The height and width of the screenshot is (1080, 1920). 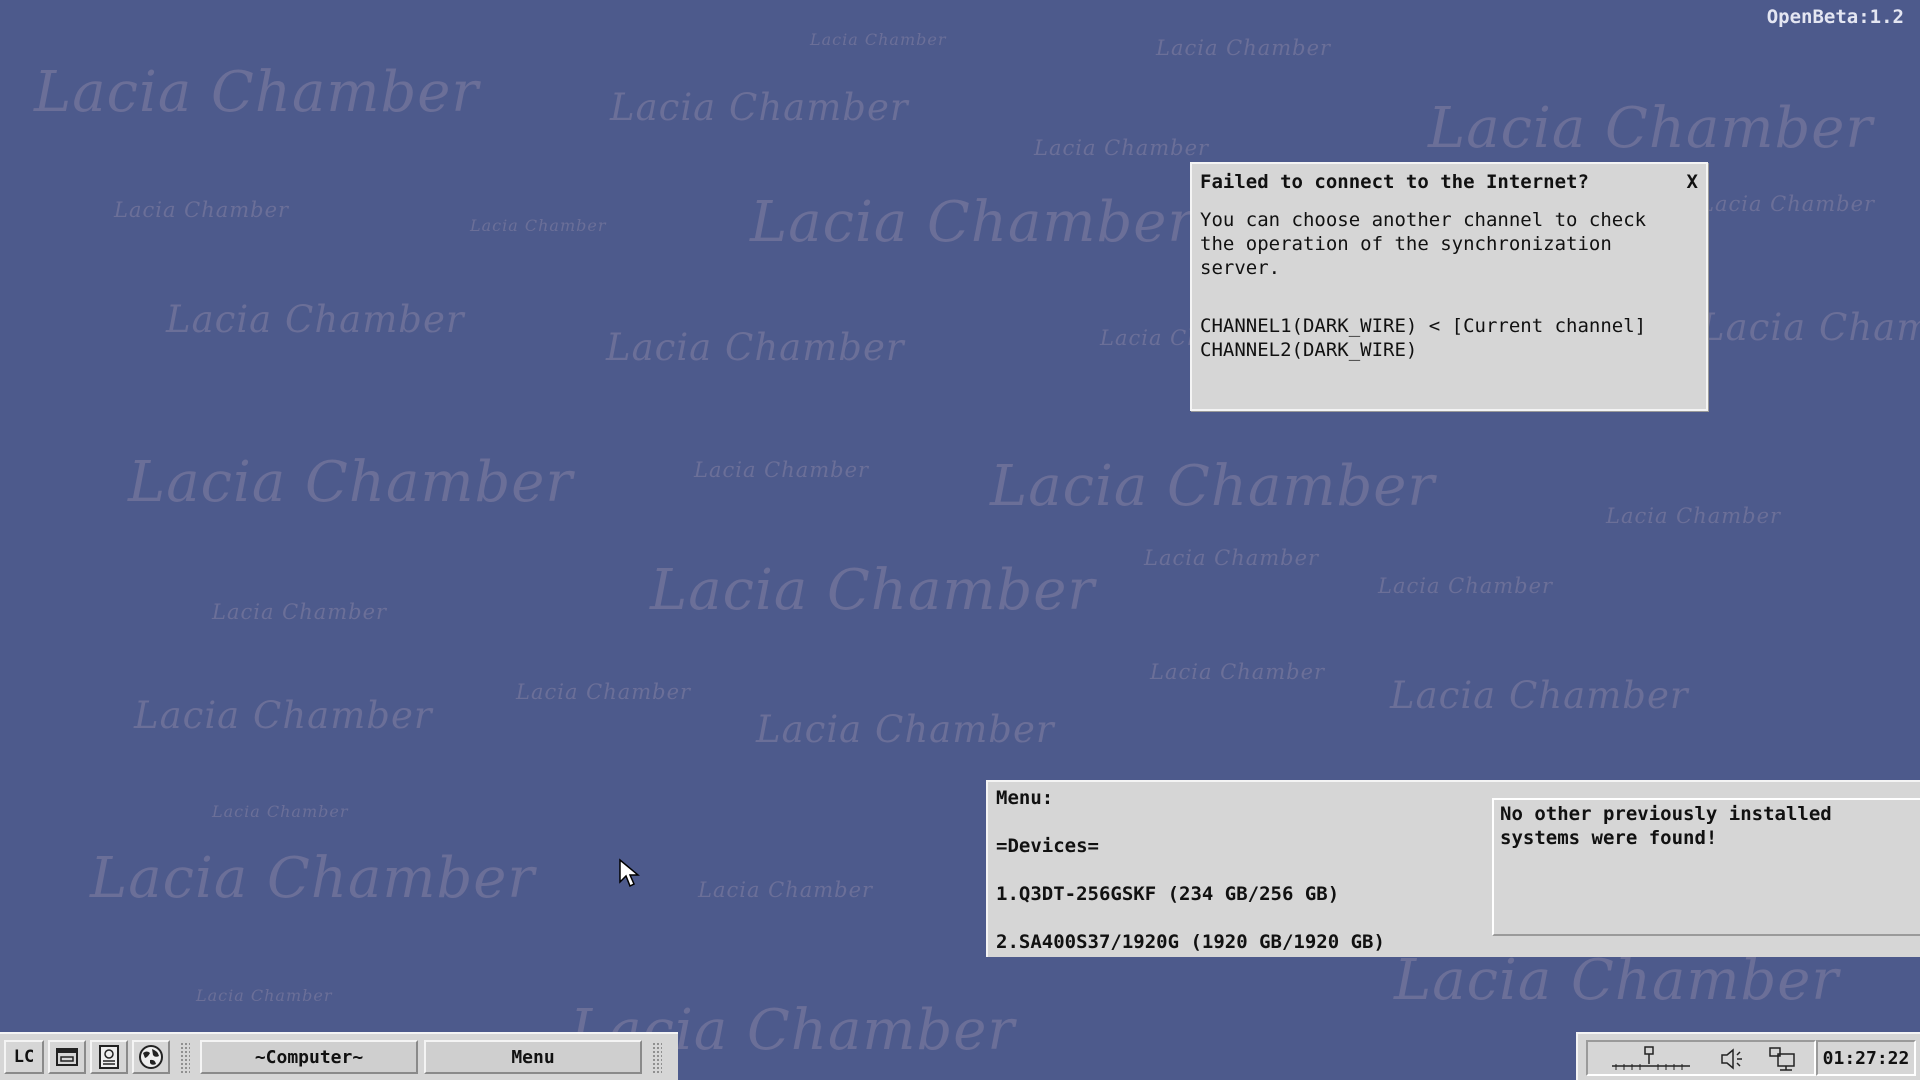 I want to click on dialog-title: Failed to connect to the Internet?, so click(x=1394, y=182).